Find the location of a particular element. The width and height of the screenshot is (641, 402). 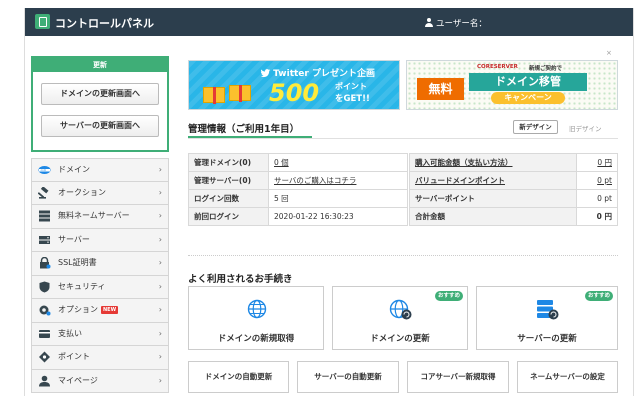

domain-banner-free: 無料 is located at coordinates (440, 89).